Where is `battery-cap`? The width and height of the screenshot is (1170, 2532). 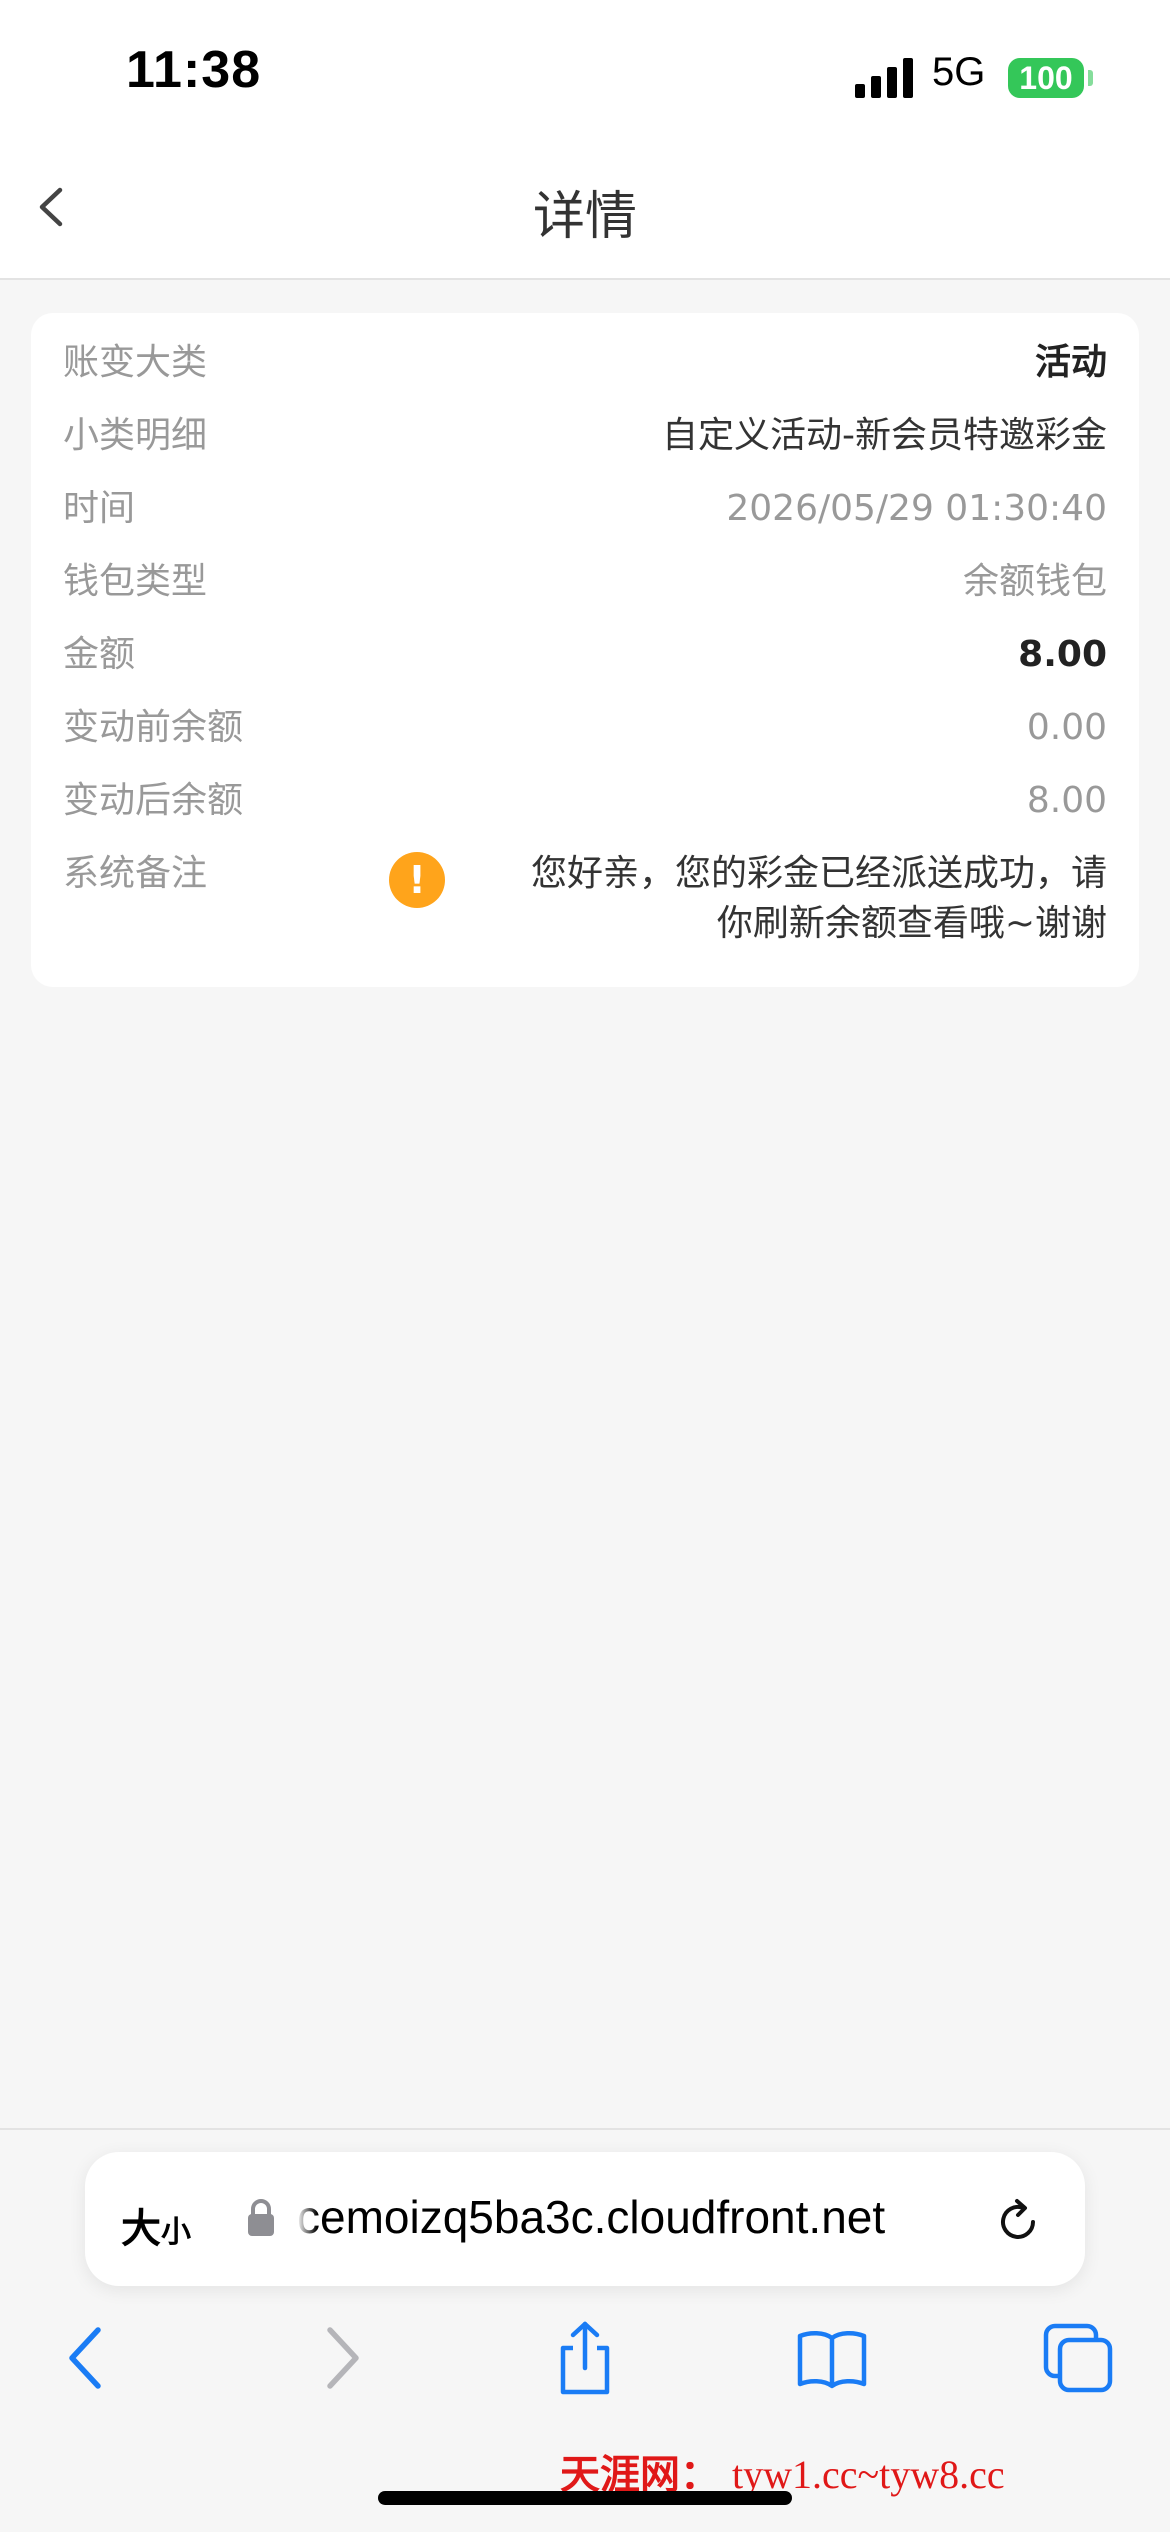
battery-cap is located at coordinates (1090, 78).